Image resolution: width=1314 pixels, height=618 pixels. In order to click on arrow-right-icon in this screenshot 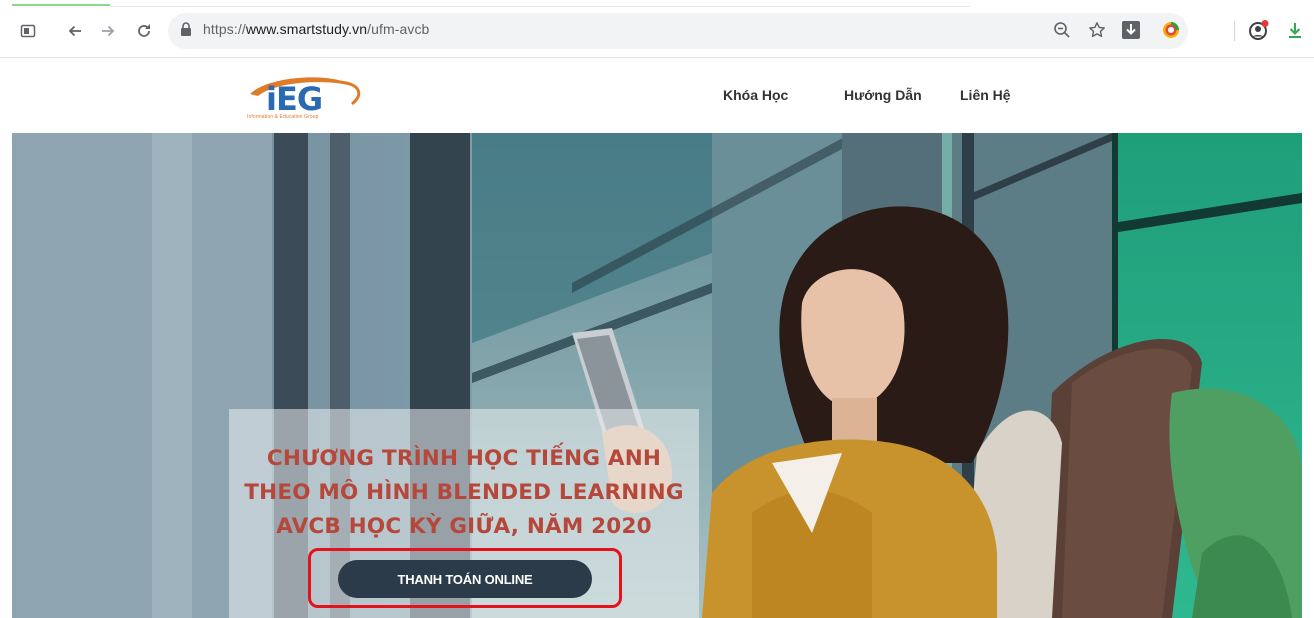, I will do `click(108, 31)`.